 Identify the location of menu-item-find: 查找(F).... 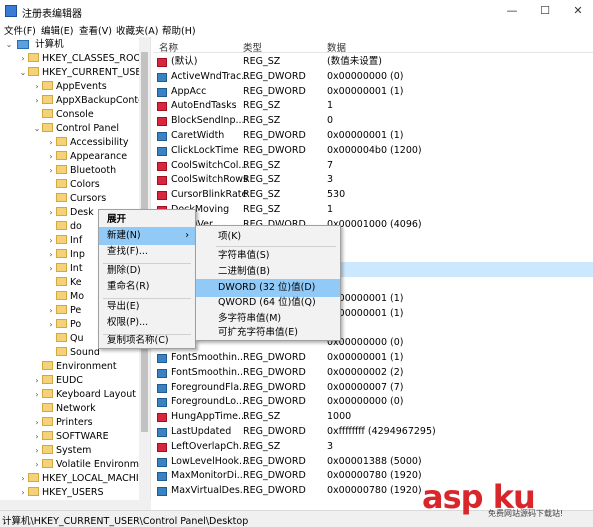
(147, 252).